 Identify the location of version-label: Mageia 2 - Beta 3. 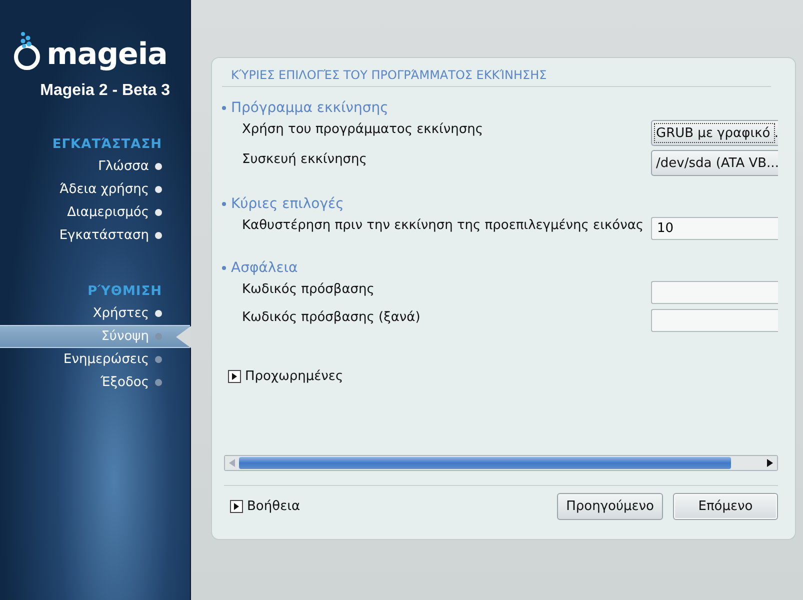
(105, 91).